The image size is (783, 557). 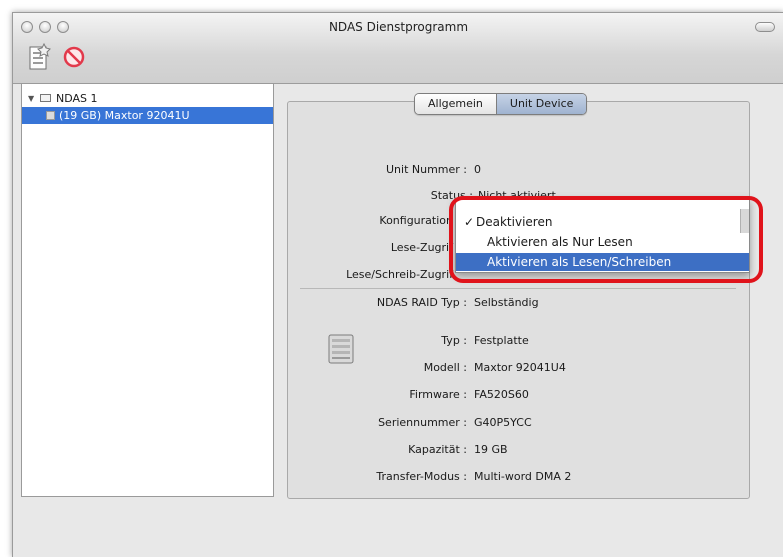 I want to click on disclosure-triangle-icon: ▼, so click(x=31, y=98).